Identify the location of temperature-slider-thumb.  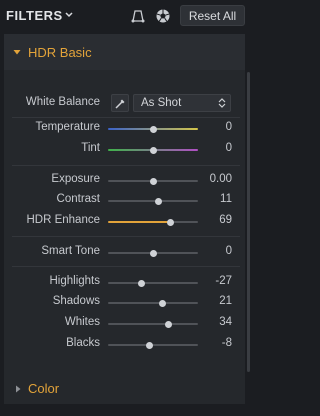
(153, 129).